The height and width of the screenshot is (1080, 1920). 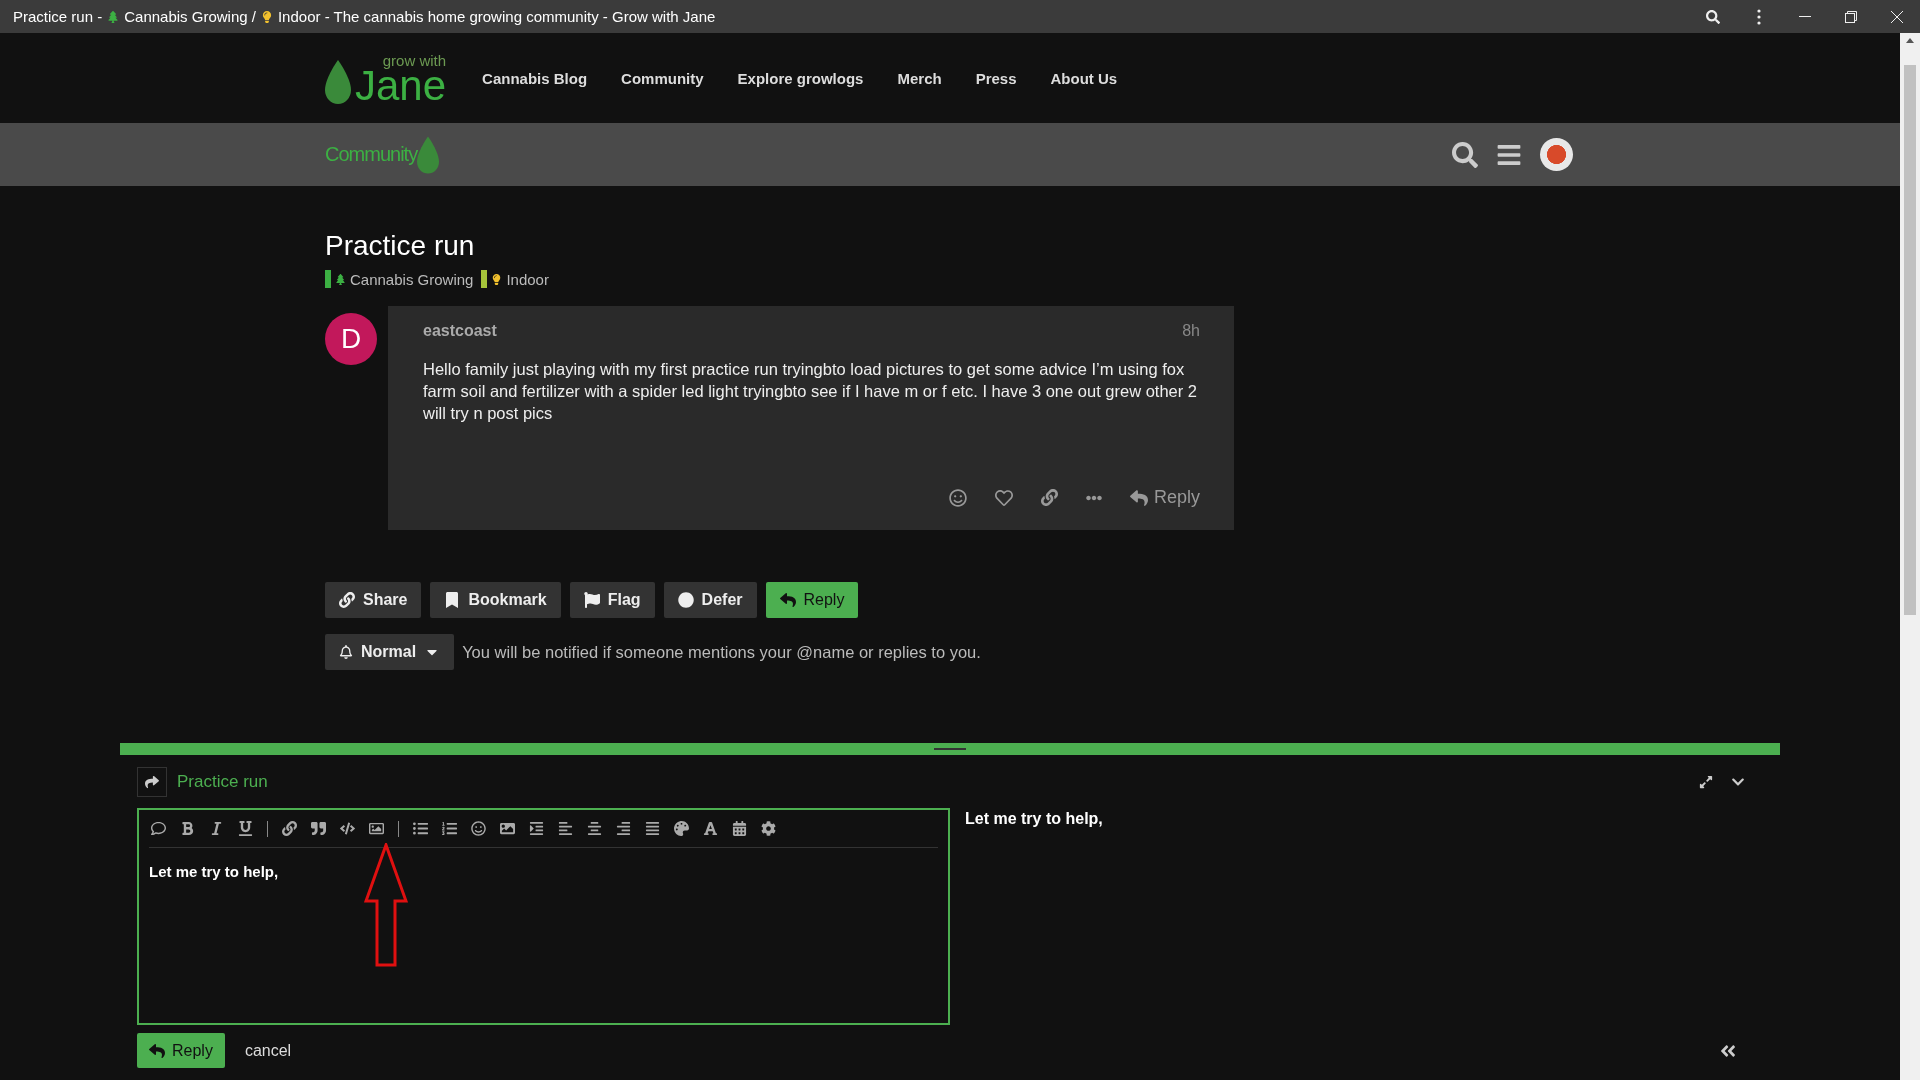 What do you see at coordinates (1191, 331) in the screenshot?
I see `post-age: 8h` at bounding box center [1191, 331].